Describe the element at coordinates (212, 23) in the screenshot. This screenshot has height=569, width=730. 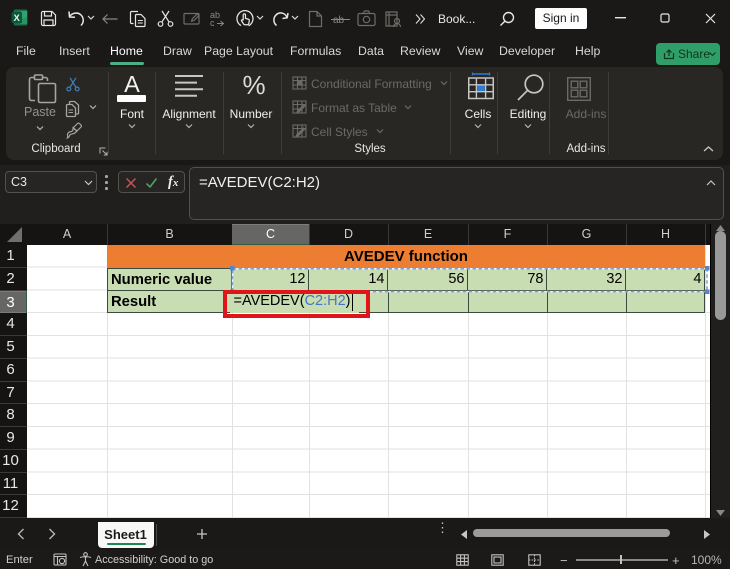
I see `svg-text: c` at that location.